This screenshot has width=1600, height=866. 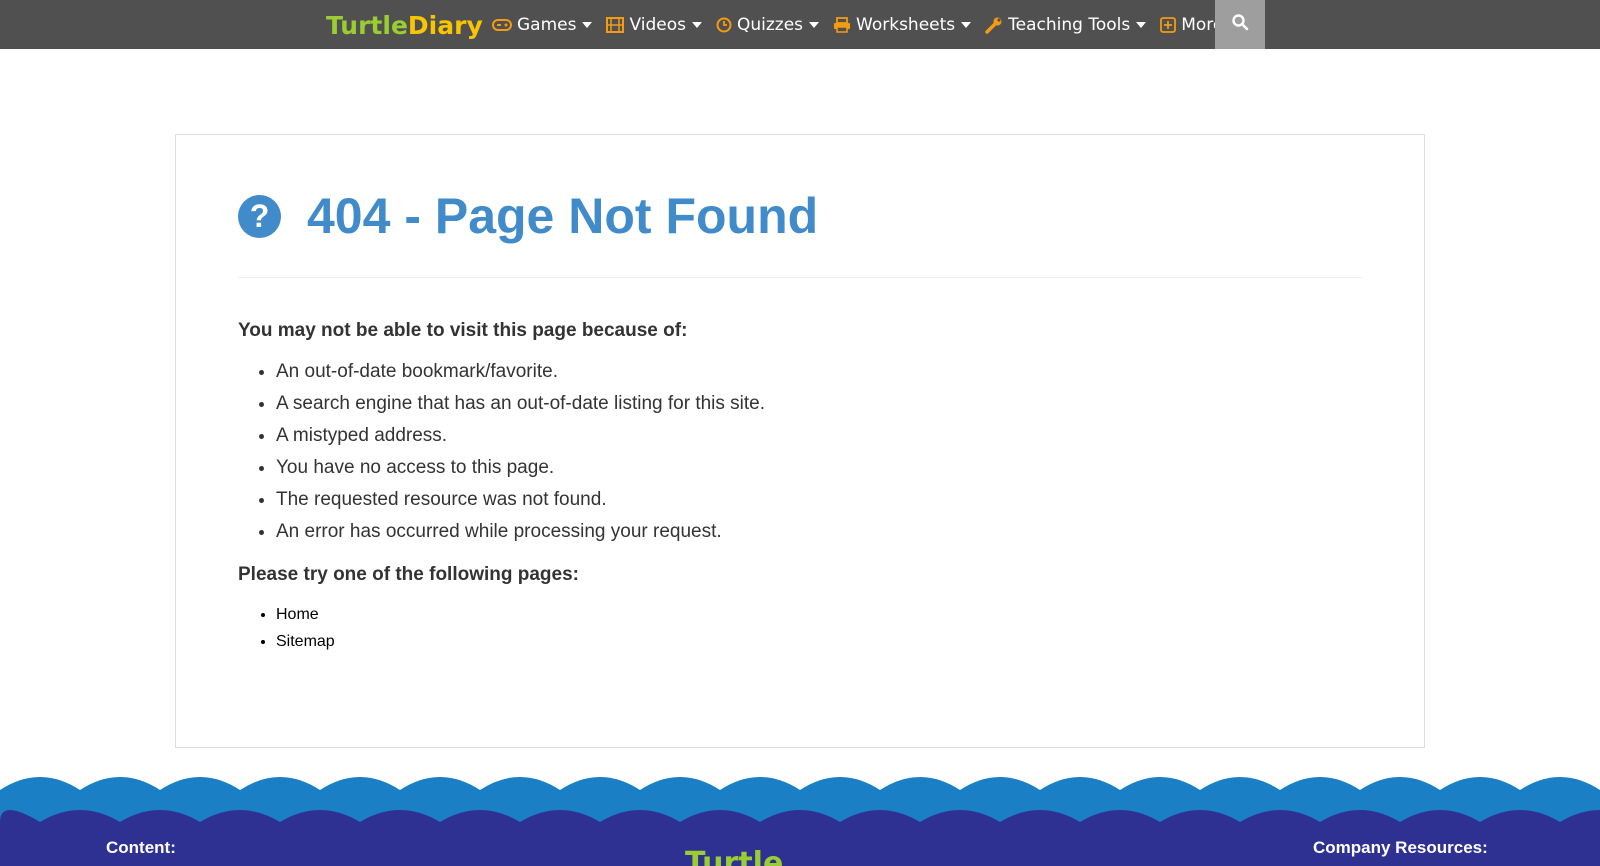 What do you see at coordinates (994, 25) in the screenshot?
I see `wrench-icon` at bounding box center [994, 25].